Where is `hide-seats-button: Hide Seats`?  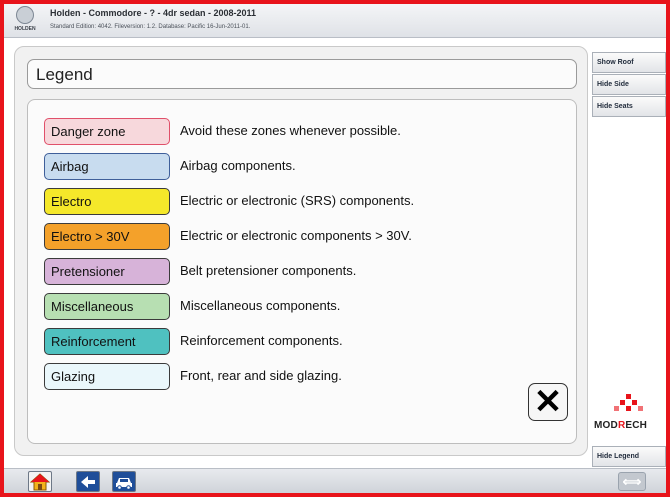 hide-seats-button: Hide Seats is located at coordinates (629, 106).